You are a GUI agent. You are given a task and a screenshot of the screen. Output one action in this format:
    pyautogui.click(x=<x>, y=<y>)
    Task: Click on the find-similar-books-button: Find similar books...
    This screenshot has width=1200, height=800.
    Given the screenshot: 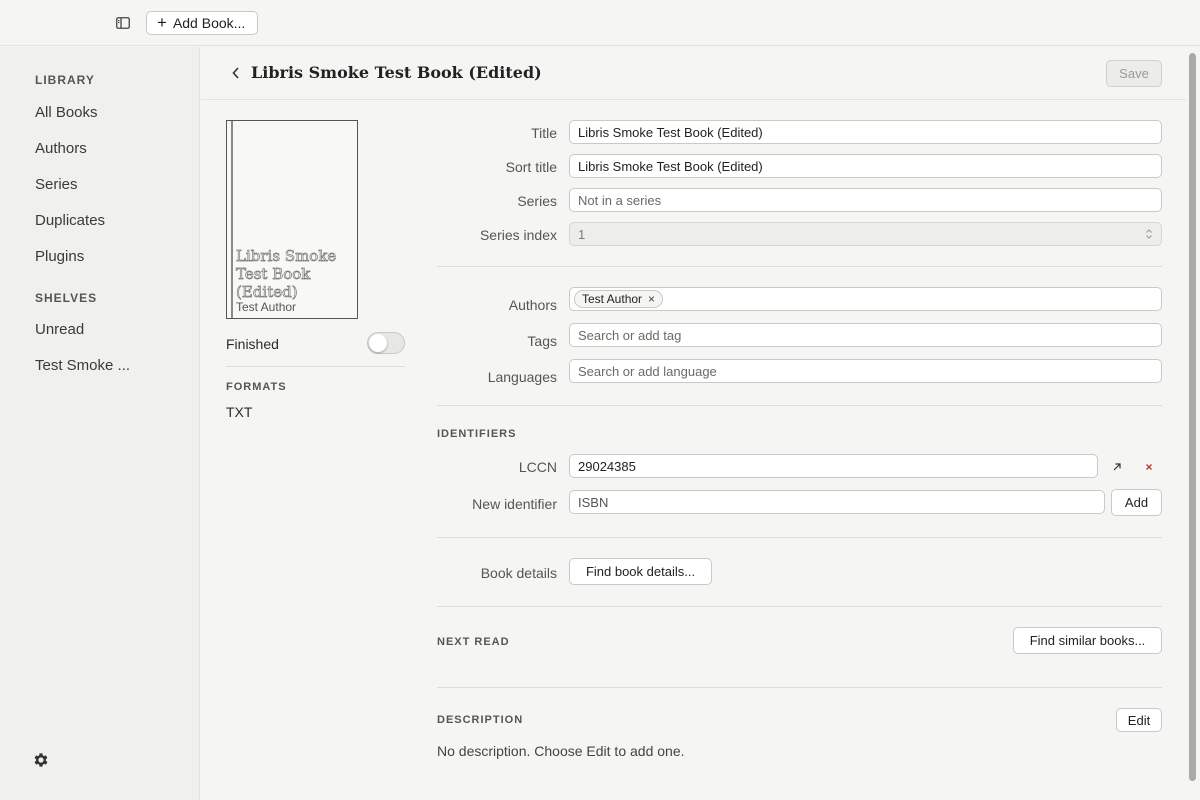 What is the action you would take?
    pyautogui.click(x=1087, y=640)
    